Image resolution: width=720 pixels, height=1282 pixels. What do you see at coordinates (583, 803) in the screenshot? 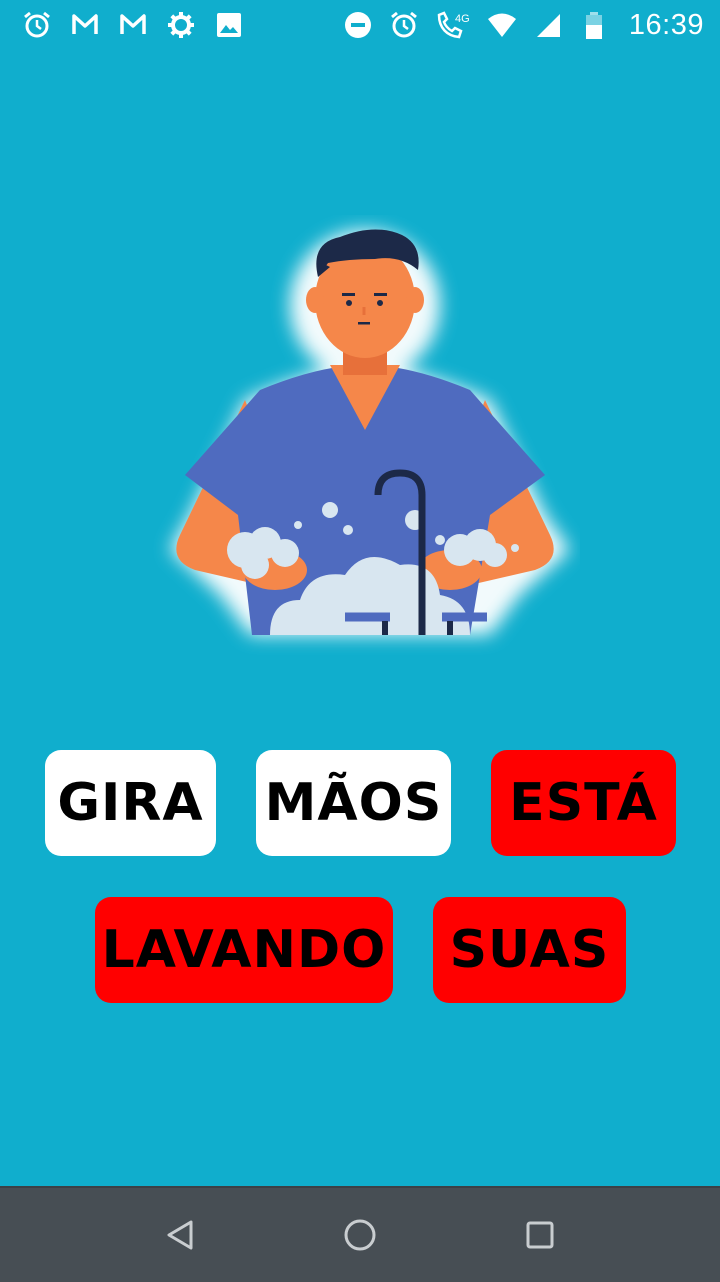
I see `word-tile-esta: ESTÁ` at bounding box center [583, 803].